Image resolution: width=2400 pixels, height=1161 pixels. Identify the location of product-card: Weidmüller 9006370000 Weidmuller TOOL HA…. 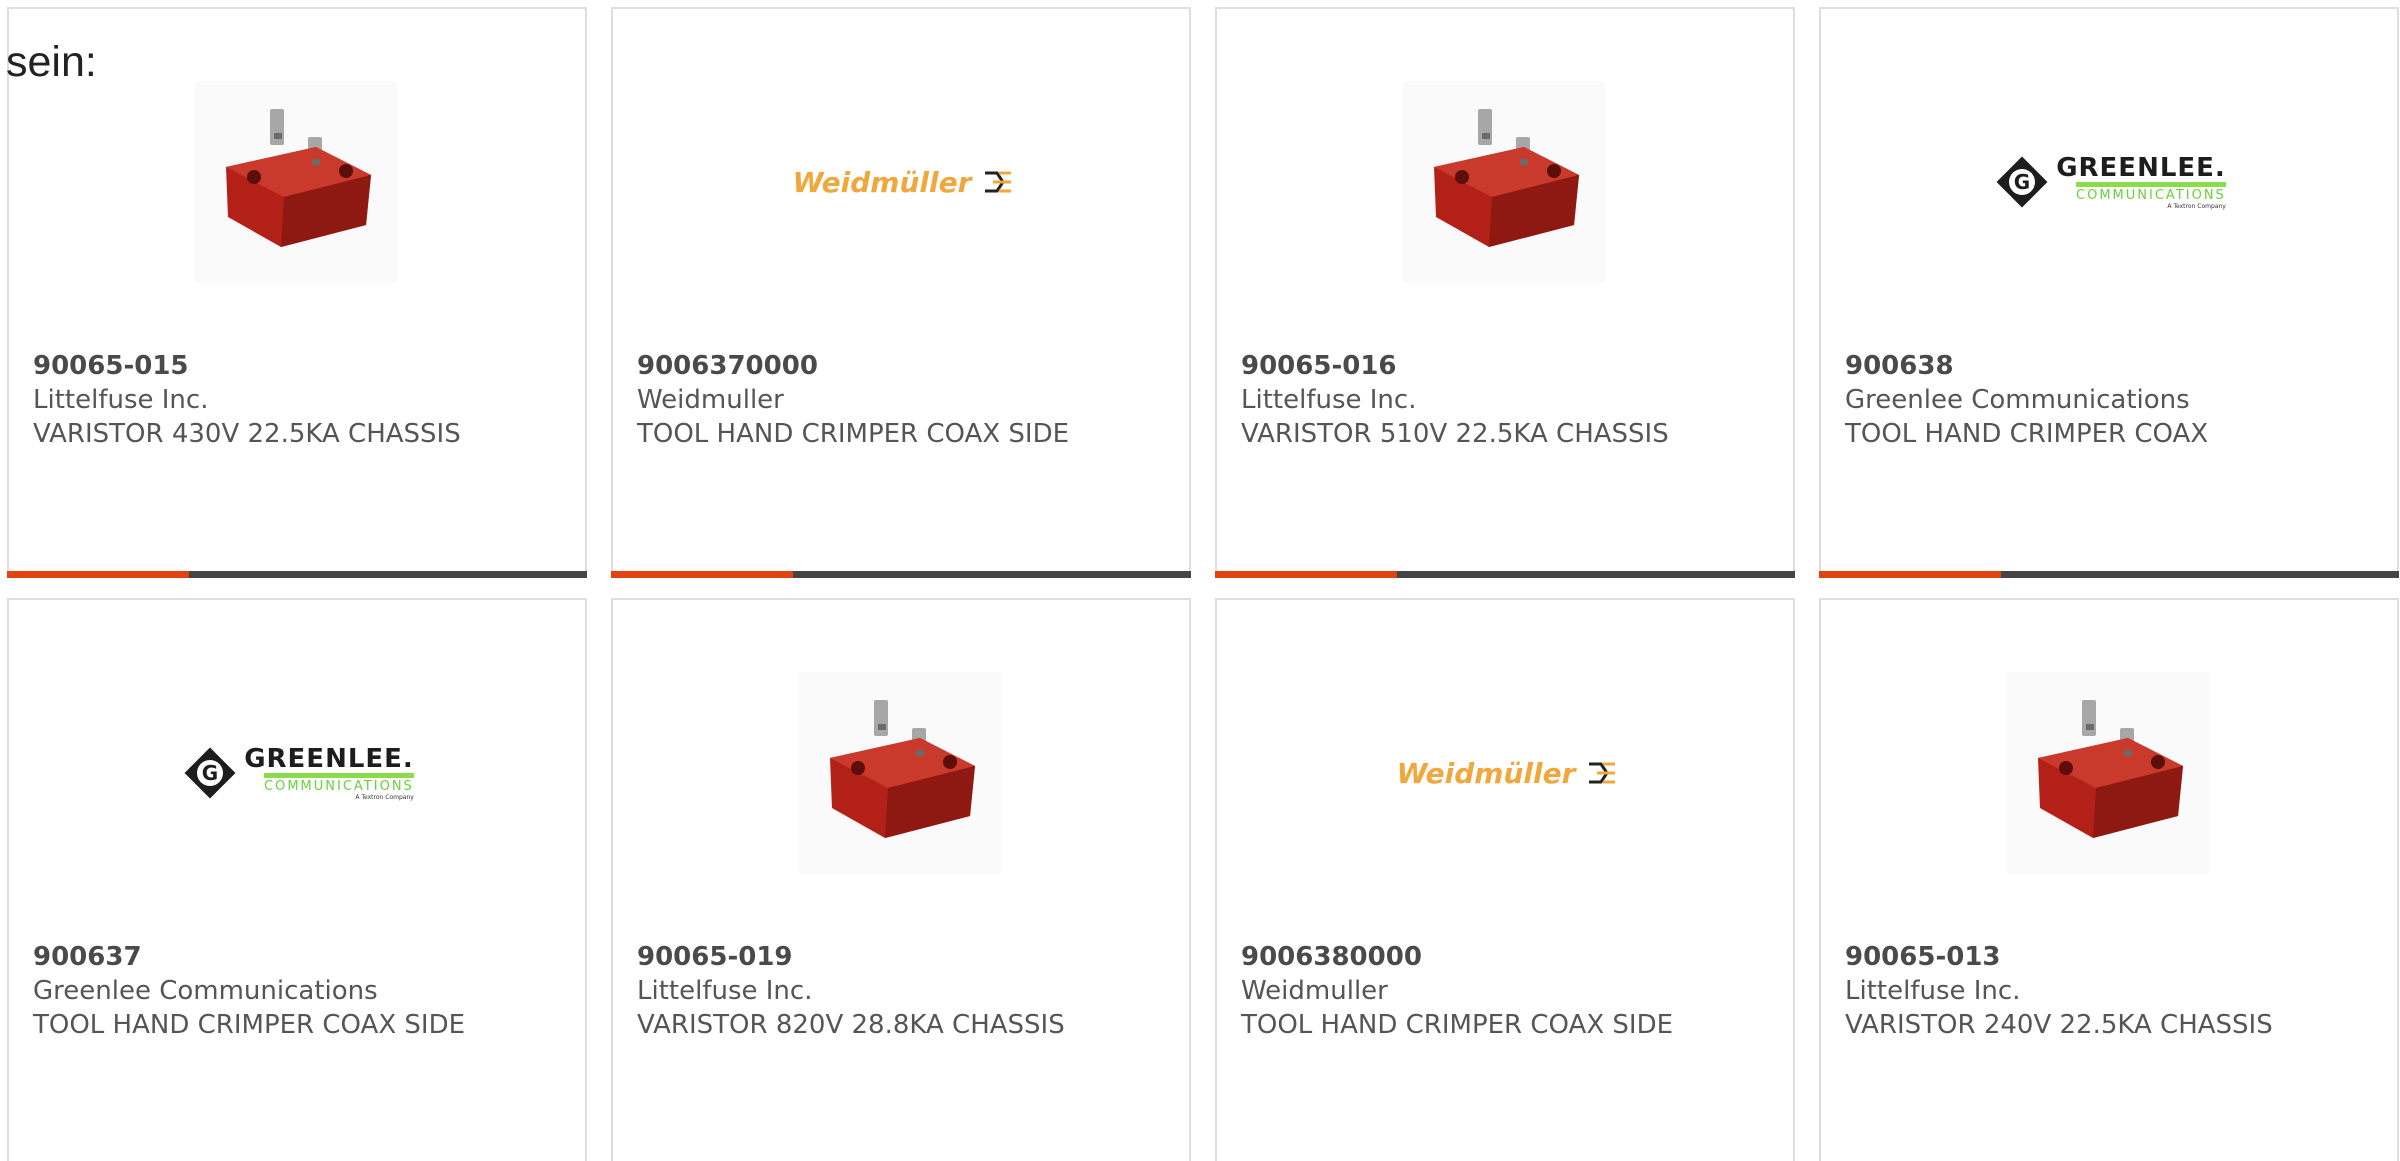
(901, 292).